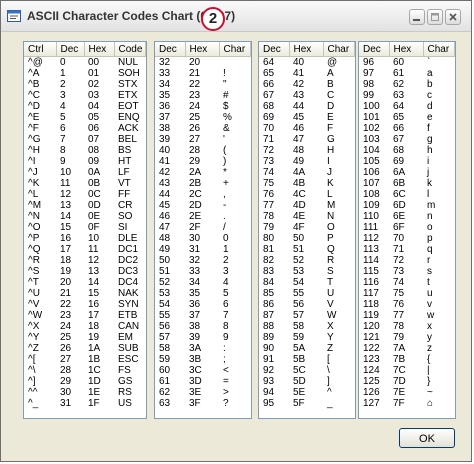  What do you see at coordinates (428, 370) in the screenshot?
I see `table-cell: |` at bounding box center [428, 370].